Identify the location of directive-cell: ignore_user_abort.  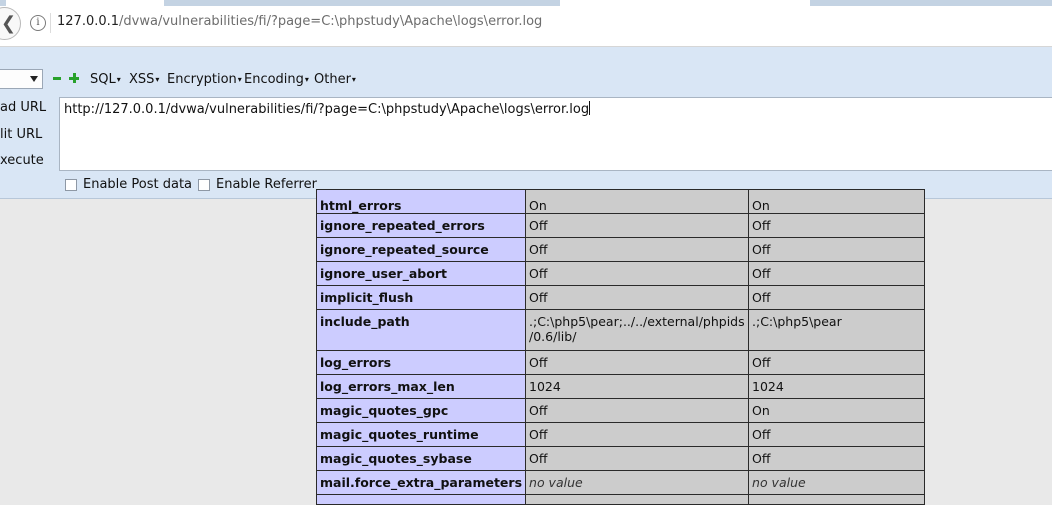
(421, 273).